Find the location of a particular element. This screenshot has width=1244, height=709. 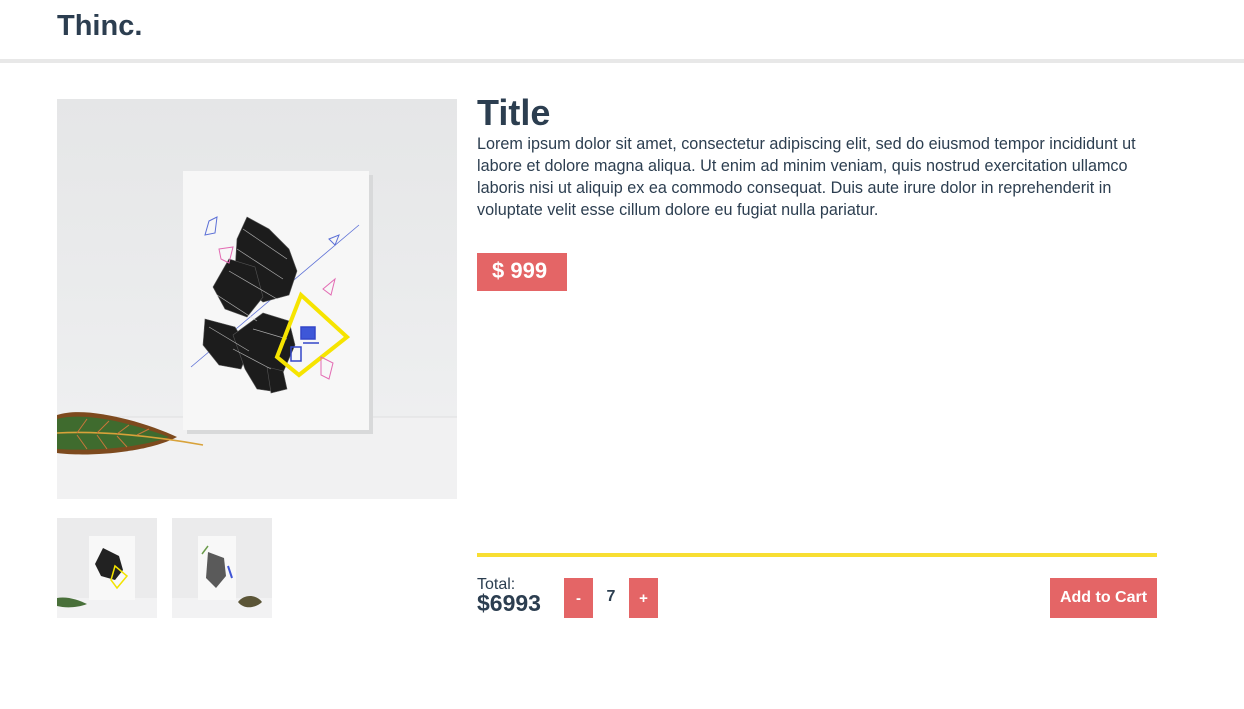

add-to-cart-button: Add to Cart is located at coordinates (1103, 598).